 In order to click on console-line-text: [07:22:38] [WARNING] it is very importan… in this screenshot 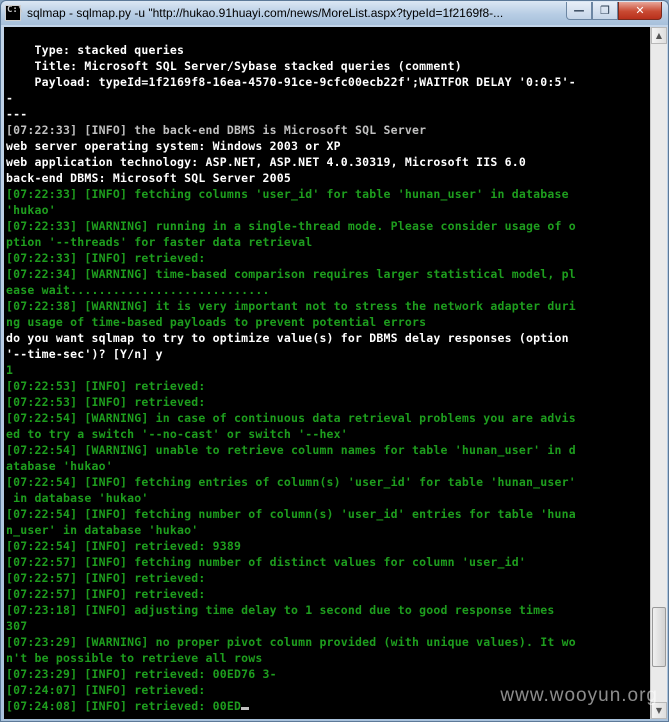, I will do `click(291, 306)`.